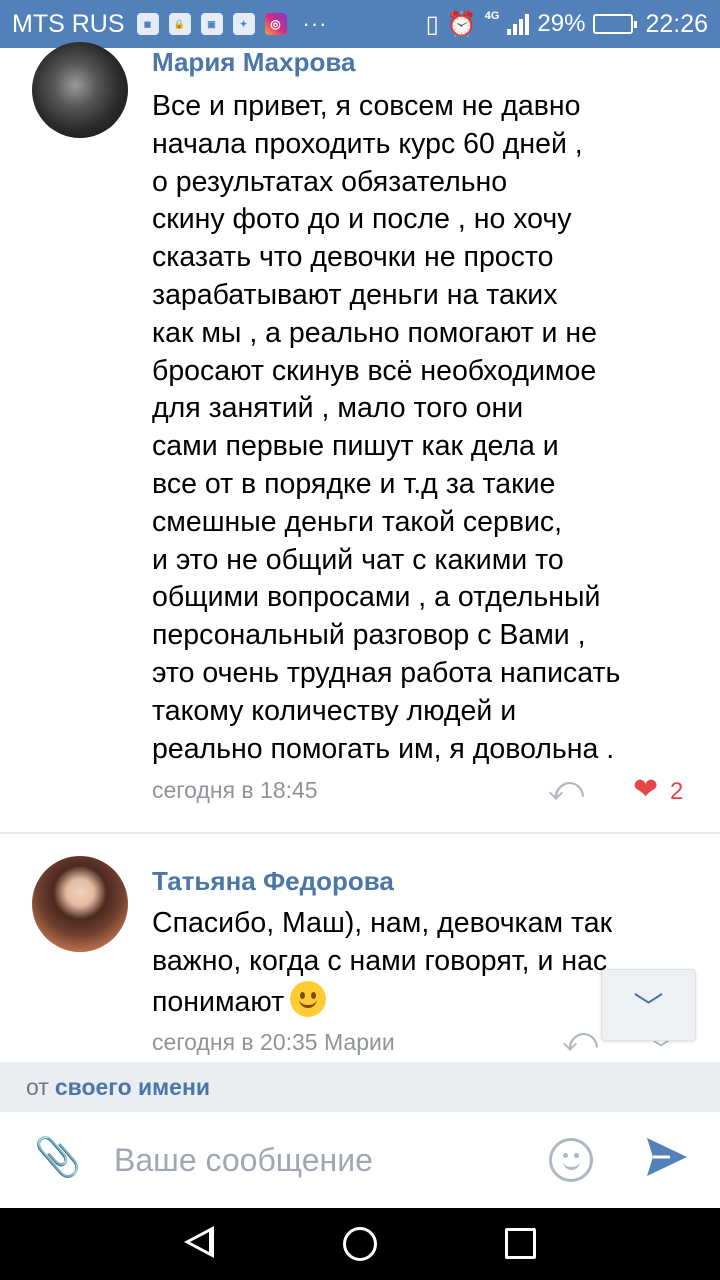 The image size is (720, 1280). I want to click on comment-line: как мы , а реально помогают и не, so click(374, 332).